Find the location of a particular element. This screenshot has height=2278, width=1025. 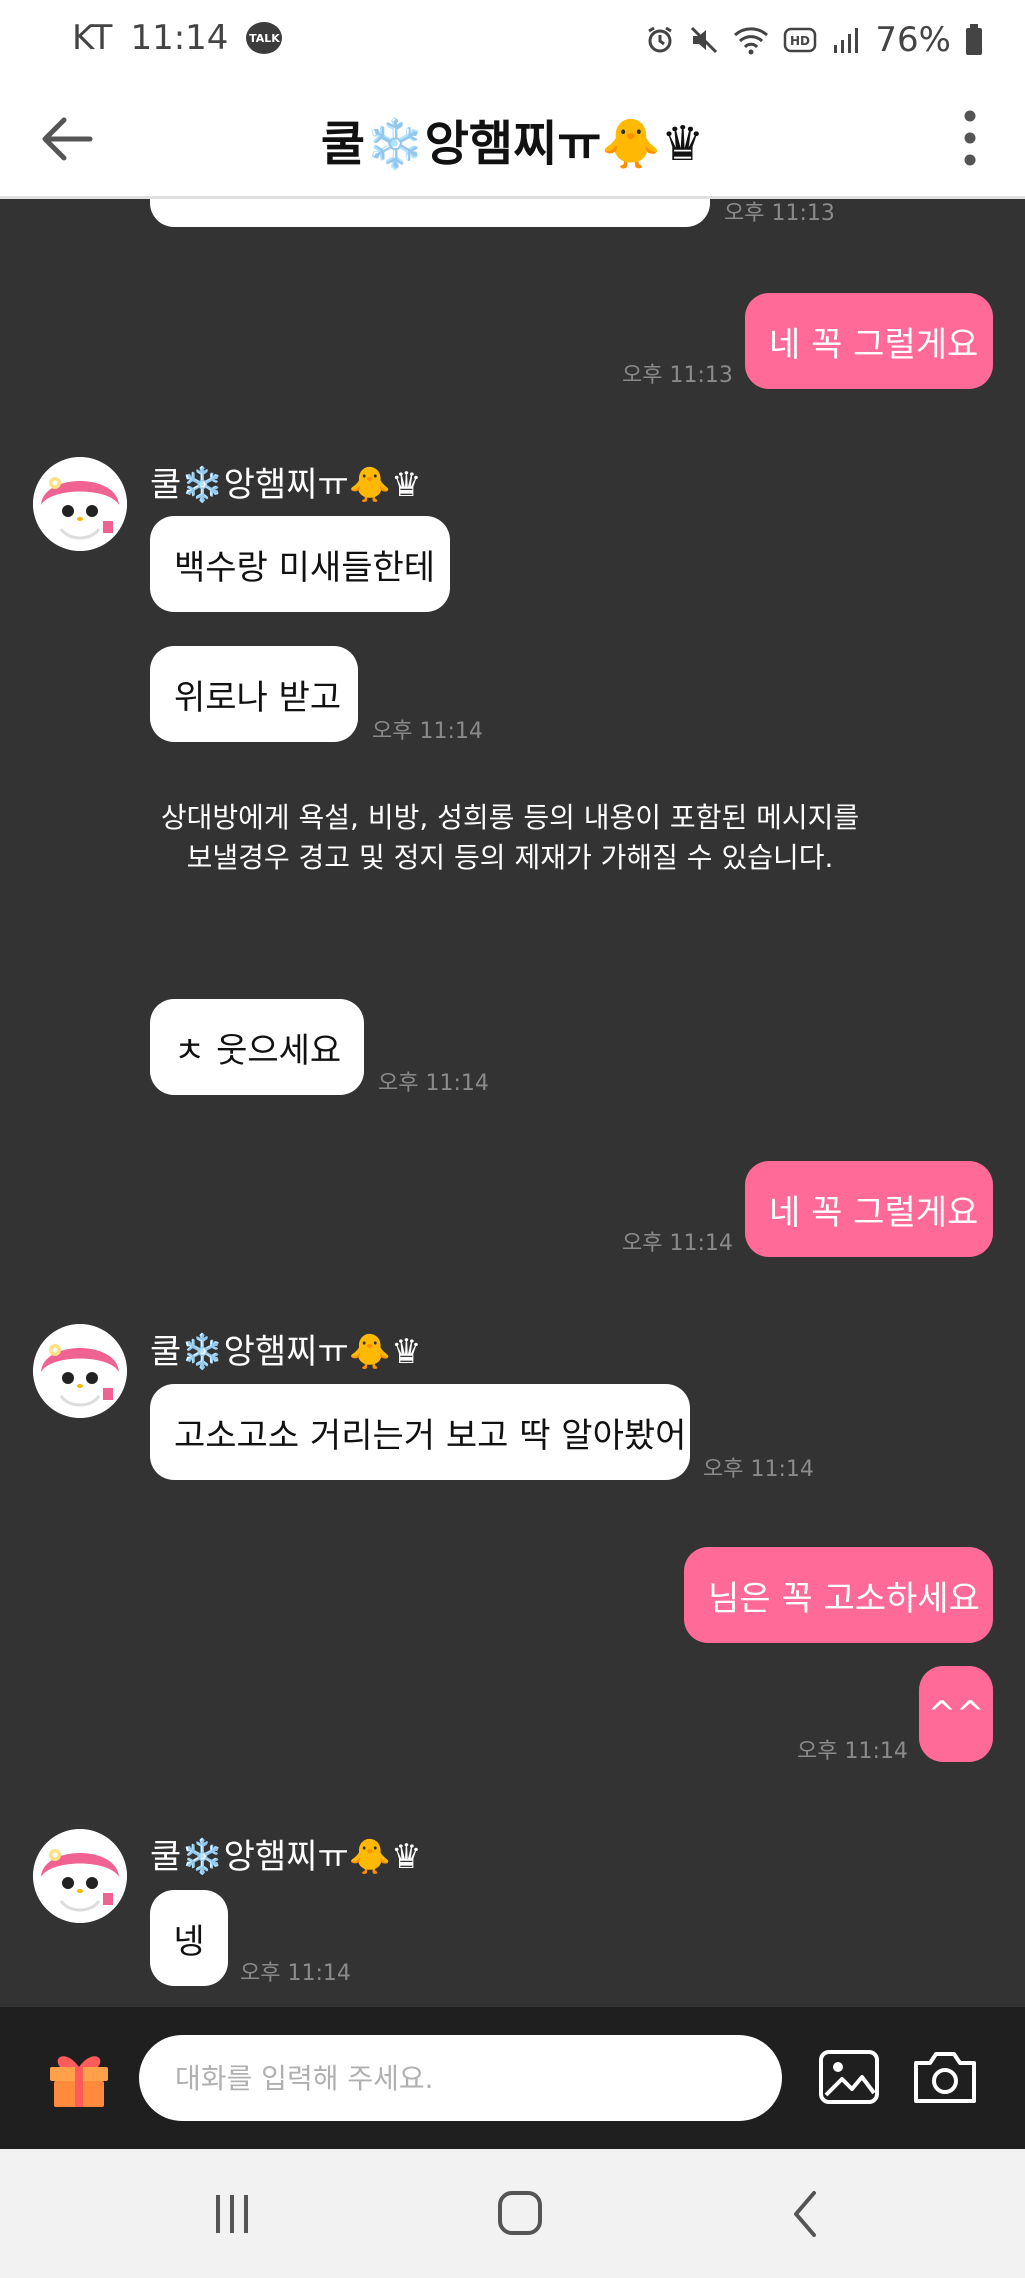

chat-title: 쿨❄️앙햄찌ㅠ🐥♛ is located at coordinates (512, 144).